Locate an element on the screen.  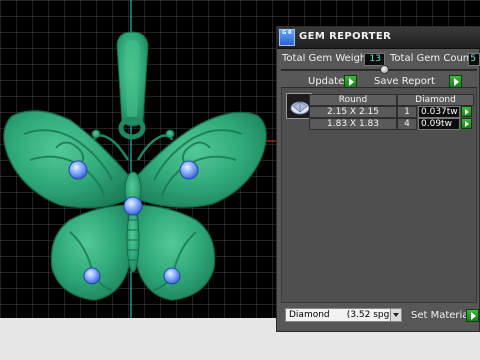
gem-weight: 0.037tw is located at coordinates (439, 112).